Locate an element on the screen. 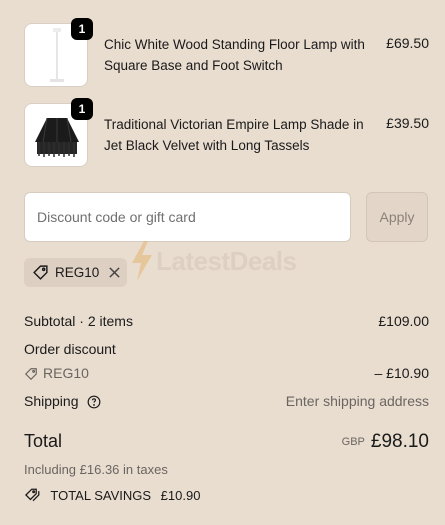  shipping-value: Enter shipping address is located at coordinates (357, 401).